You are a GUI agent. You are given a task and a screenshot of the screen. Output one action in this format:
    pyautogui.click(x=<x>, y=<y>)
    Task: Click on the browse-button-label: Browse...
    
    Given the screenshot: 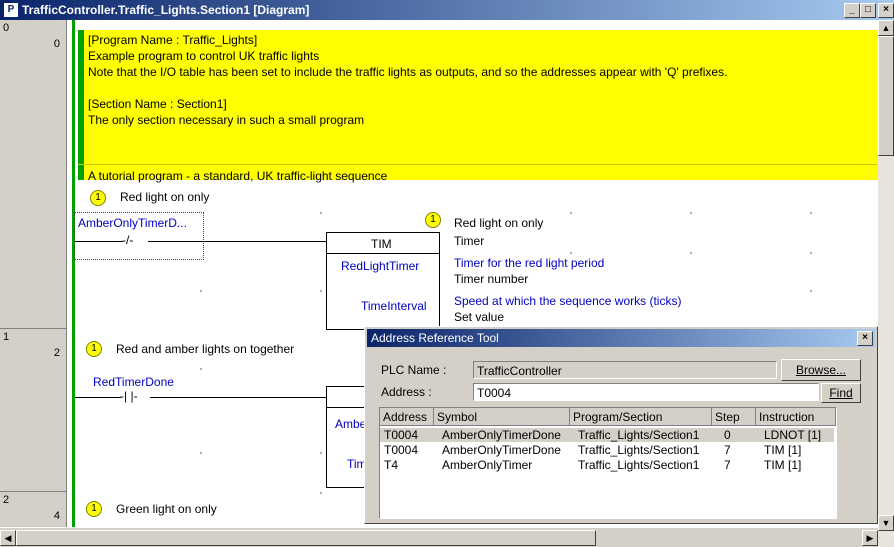 What is the action you would take?
    pyautogui.click(x=820, y=370)
    